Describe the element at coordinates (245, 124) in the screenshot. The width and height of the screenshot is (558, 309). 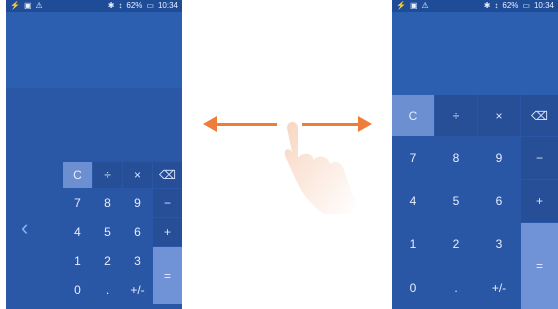
I see `arrow-left-shaft` at that location.